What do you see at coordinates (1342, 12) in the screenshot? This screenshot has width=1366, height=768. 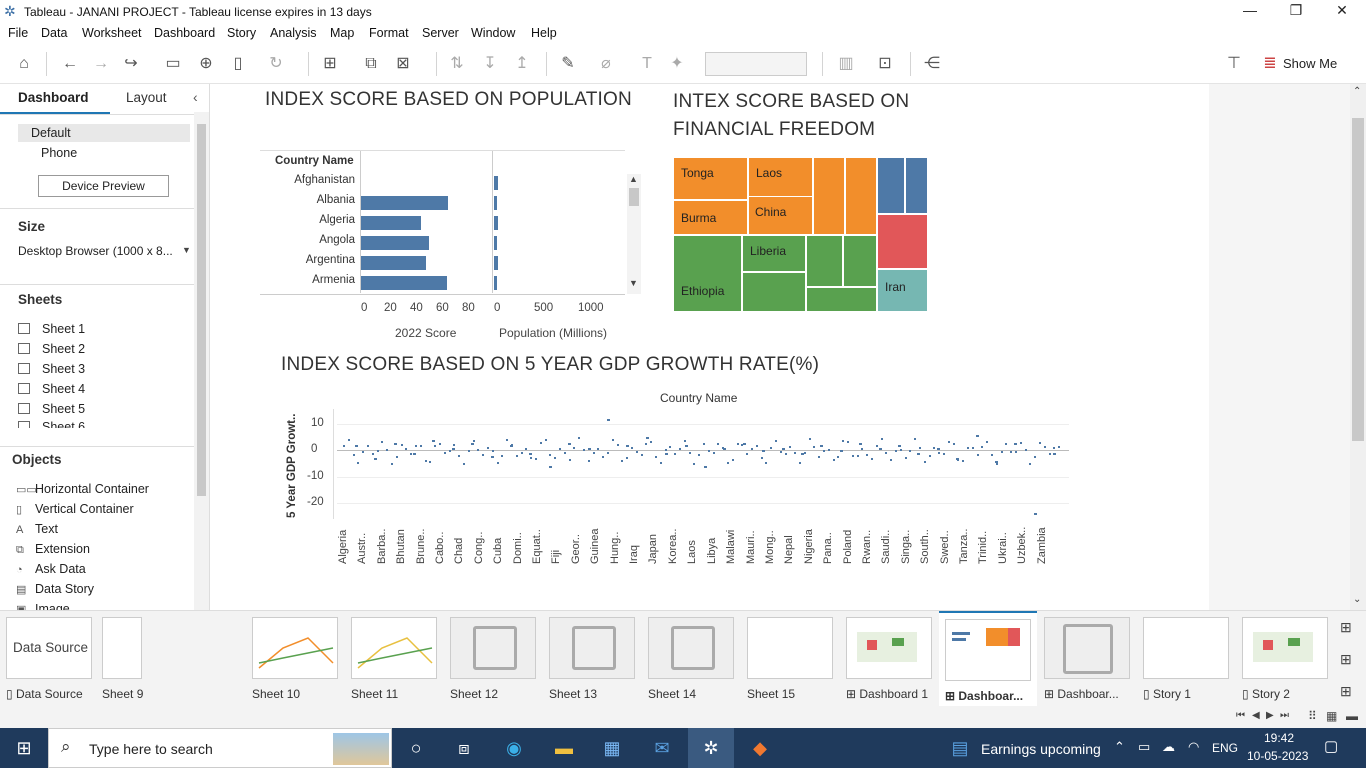 I see `close-icon: ✕` at bounding box center [1342, 12].